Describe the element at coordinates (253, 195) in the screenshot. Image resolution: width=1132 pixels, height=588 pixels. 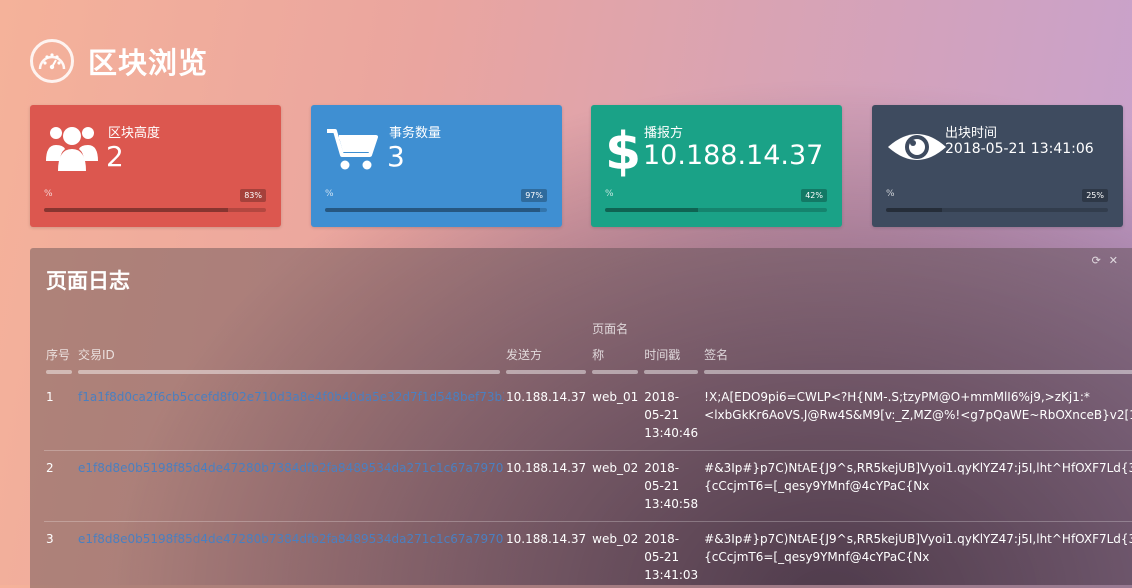
I see `percent-badge: 83%` at that location.